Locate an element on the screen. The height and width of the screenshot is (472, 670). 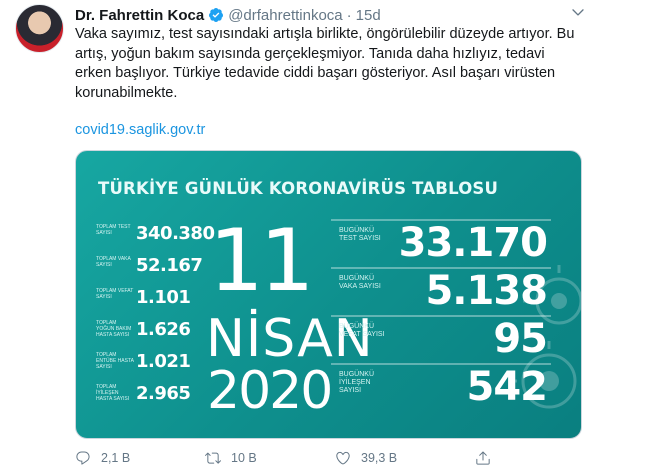
stat-total-intubated: TOPLAM ENTÜBE HASTA SAYISI 1.021 is located at coordinates (156, 365).